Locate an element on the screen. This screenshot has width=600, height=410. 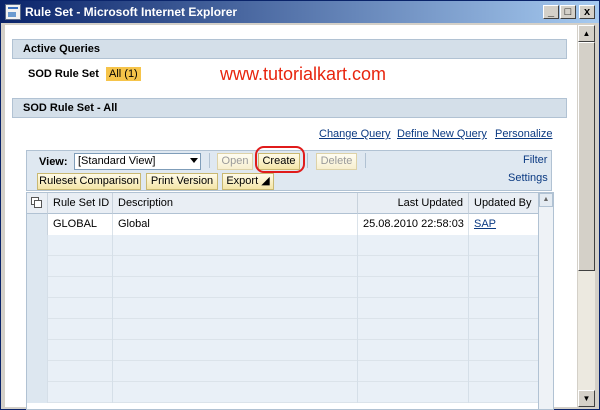
change-query-link: Change Query is located at coordinates (355, 134).